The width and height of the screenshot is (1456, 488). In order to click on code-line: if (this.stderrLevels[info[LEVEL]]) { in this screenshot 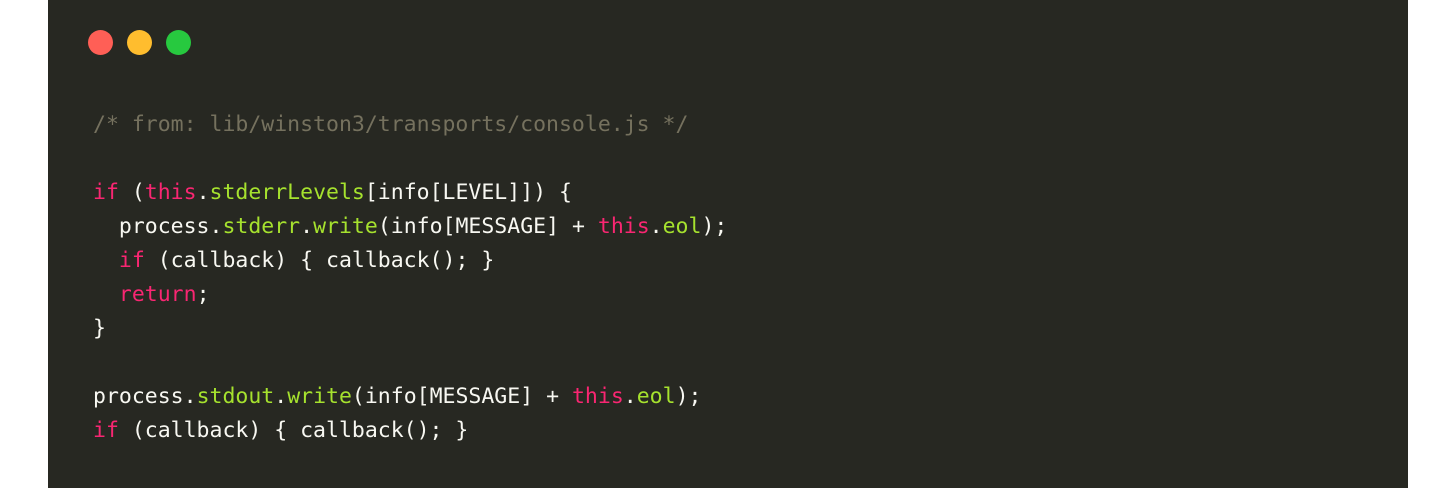, I will do `click(410, 193)`.